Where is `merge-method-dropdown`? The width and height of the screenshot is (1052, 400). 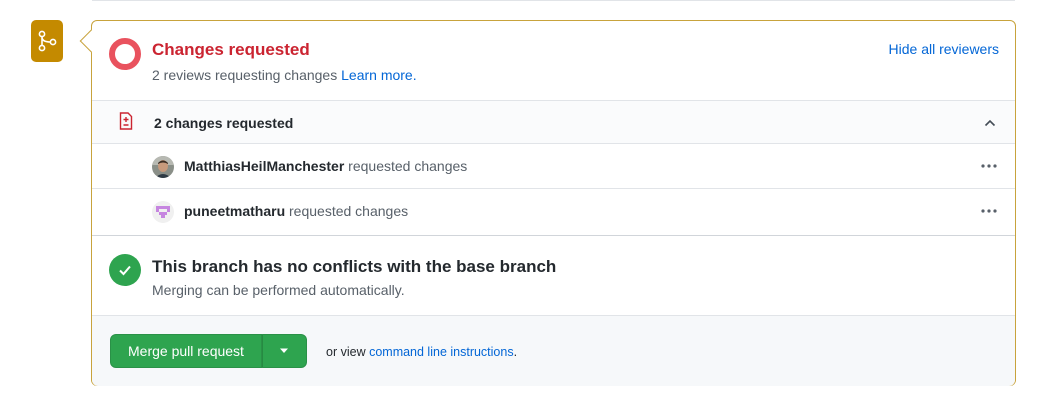 merge-method-dropdown is located at coordinates (284, 351).